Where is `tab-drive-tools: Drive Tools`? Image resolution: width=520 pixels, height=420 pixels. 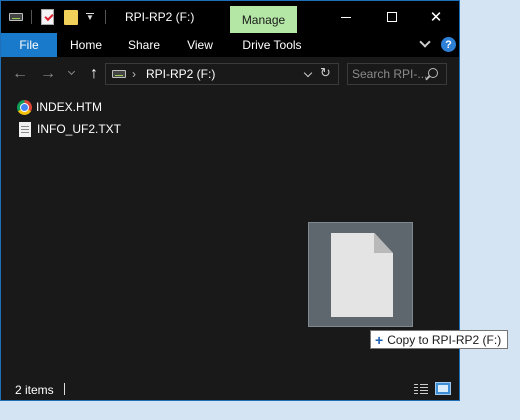 tab-drive-tools: Drive Tools is located at coordinates (272, 45).